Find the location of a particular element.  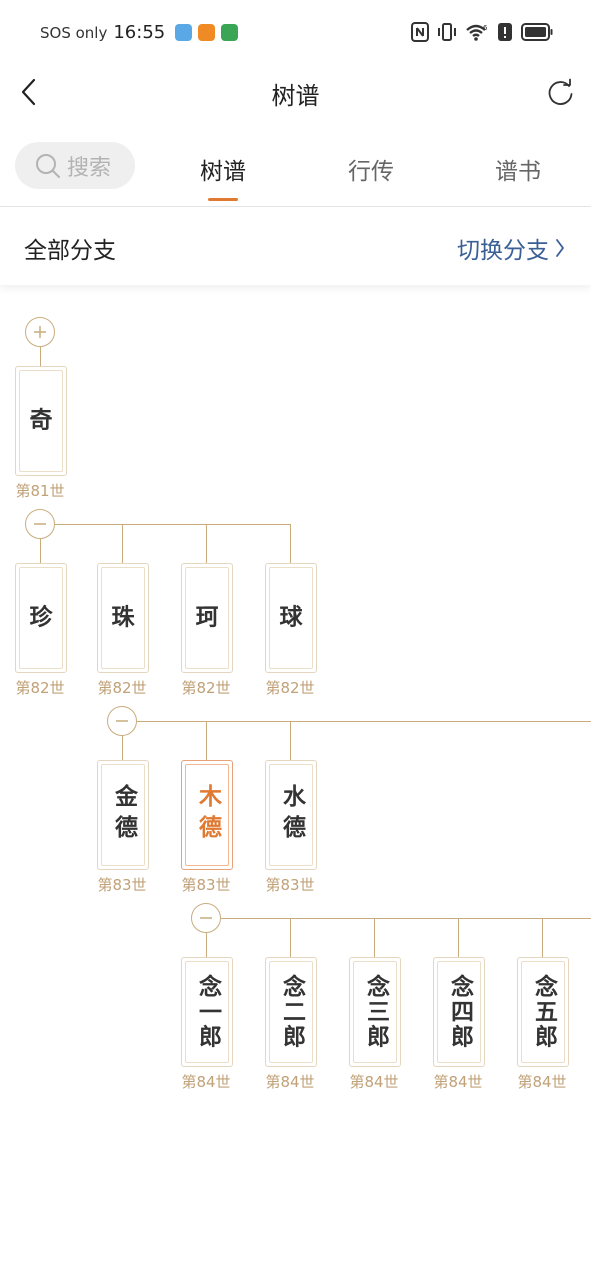

person-card: 珍 is located at coordinates (41, 618).